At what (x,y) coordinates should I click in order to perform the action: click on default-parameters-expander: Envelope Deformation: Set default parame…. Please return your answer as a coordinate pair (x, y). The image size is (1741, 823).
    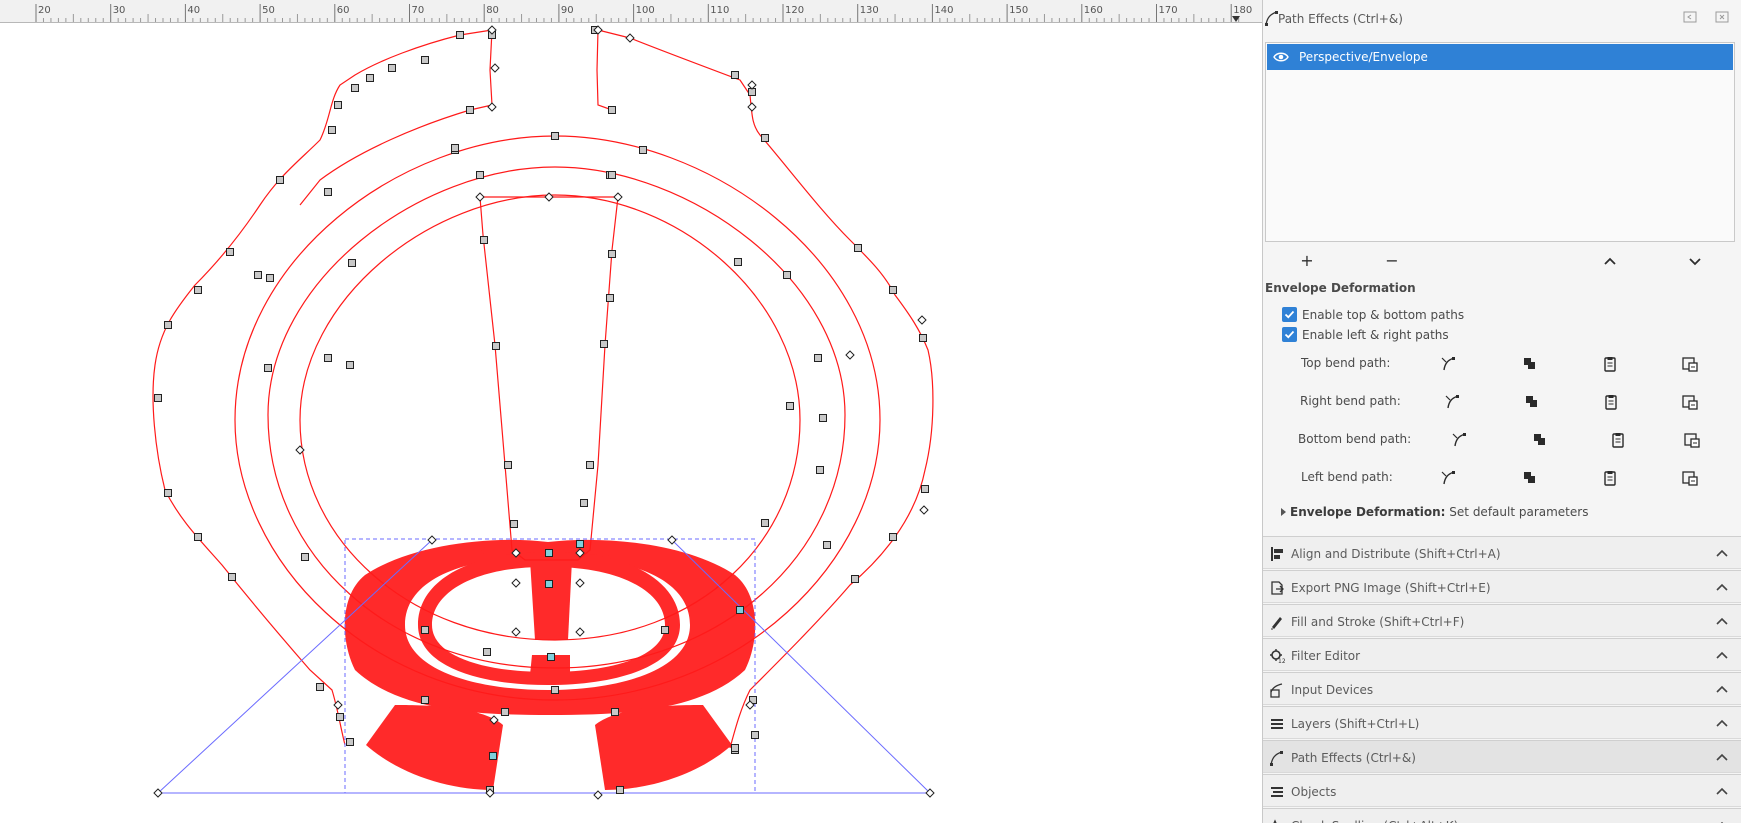
    Looking at the image, I should click on (1434, 512).